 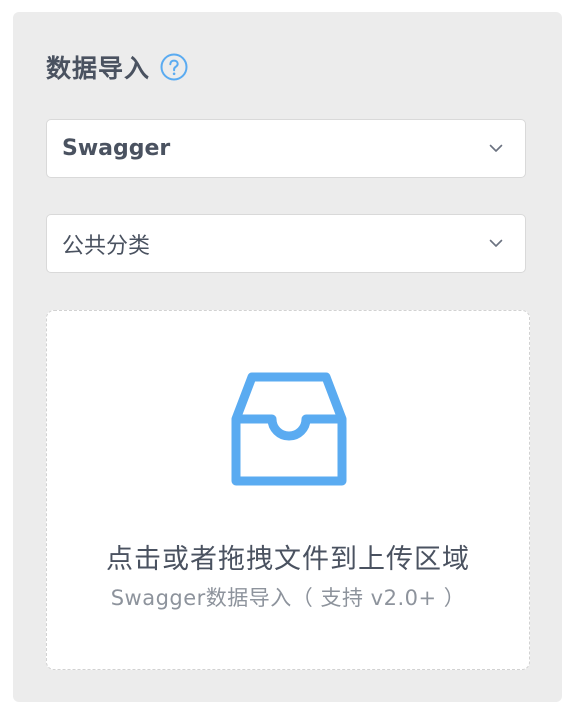 What do you see at coordinates (288, 559) in the screenshot?
I see `upload-instruction: 点击或者拖拽文件到上传区域` at bounding box center [288, 559].